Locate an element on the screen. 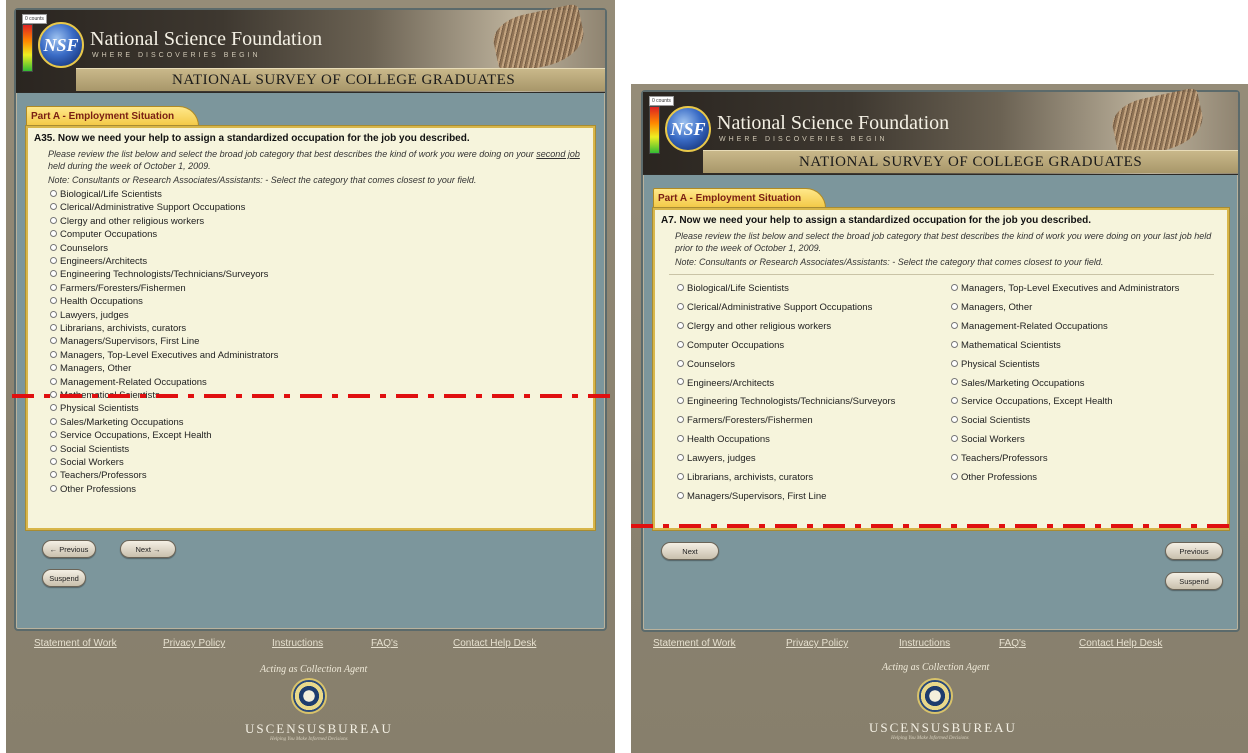  right-link-contact-help-desk: Contact Help Desk is located at coordinates (1120, 643).